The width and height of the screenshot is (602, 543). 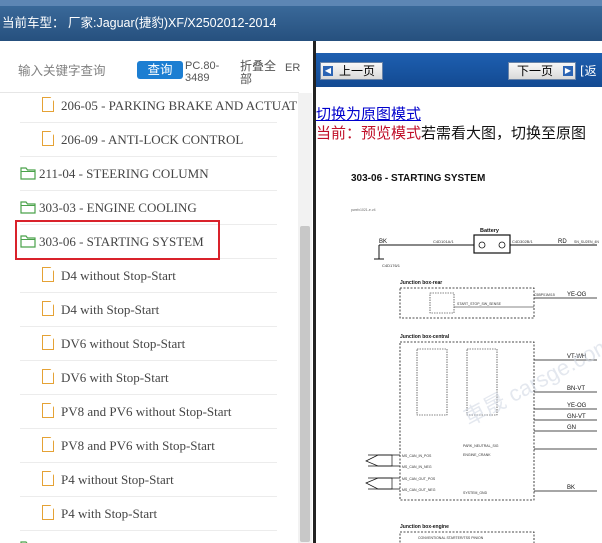 I want to click on junction-rear-label: Junction box-rear, so click(x=421, y=283).